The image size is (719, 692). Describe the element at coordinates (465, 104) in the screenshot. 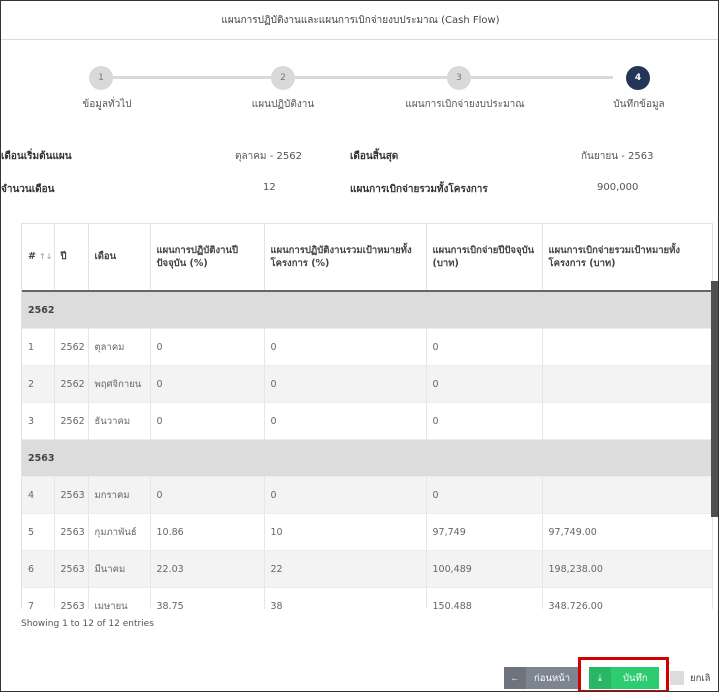

I see `step-3-label: แผนการเบิกจ่ายงบประมาณ` at that location.